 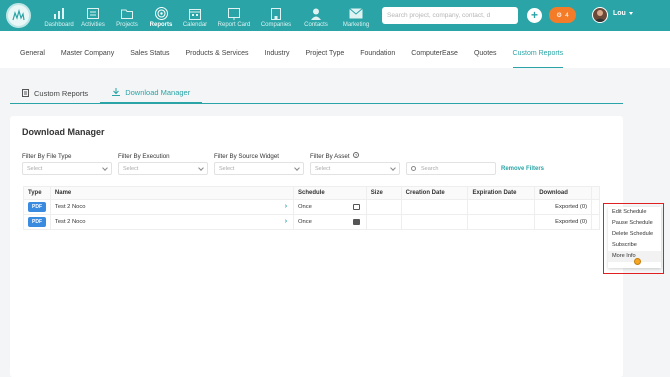 I want to click on header-schedule: Schedule, so click(x=330, y=193).